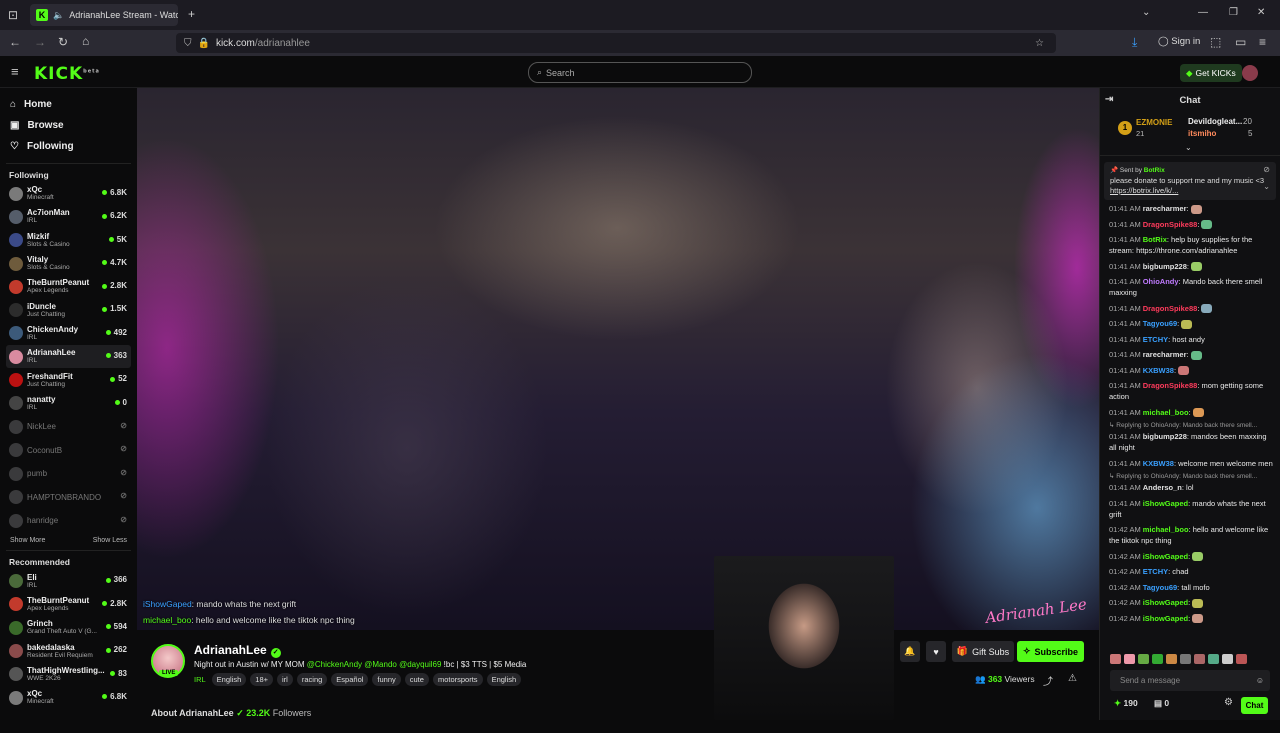  Describe the element at coordinates (1262, 42) in the screenshot. I see `menu-icon: ≡` at that location.